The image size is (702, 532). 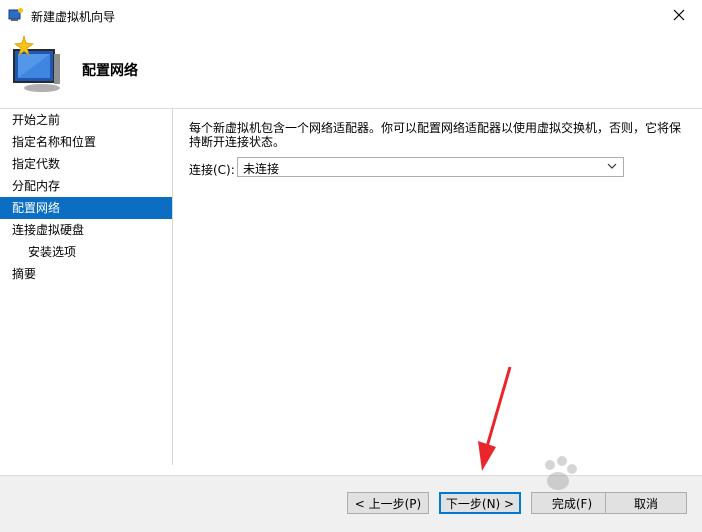 I want to click on close-icon, so click(x=679, y=15).